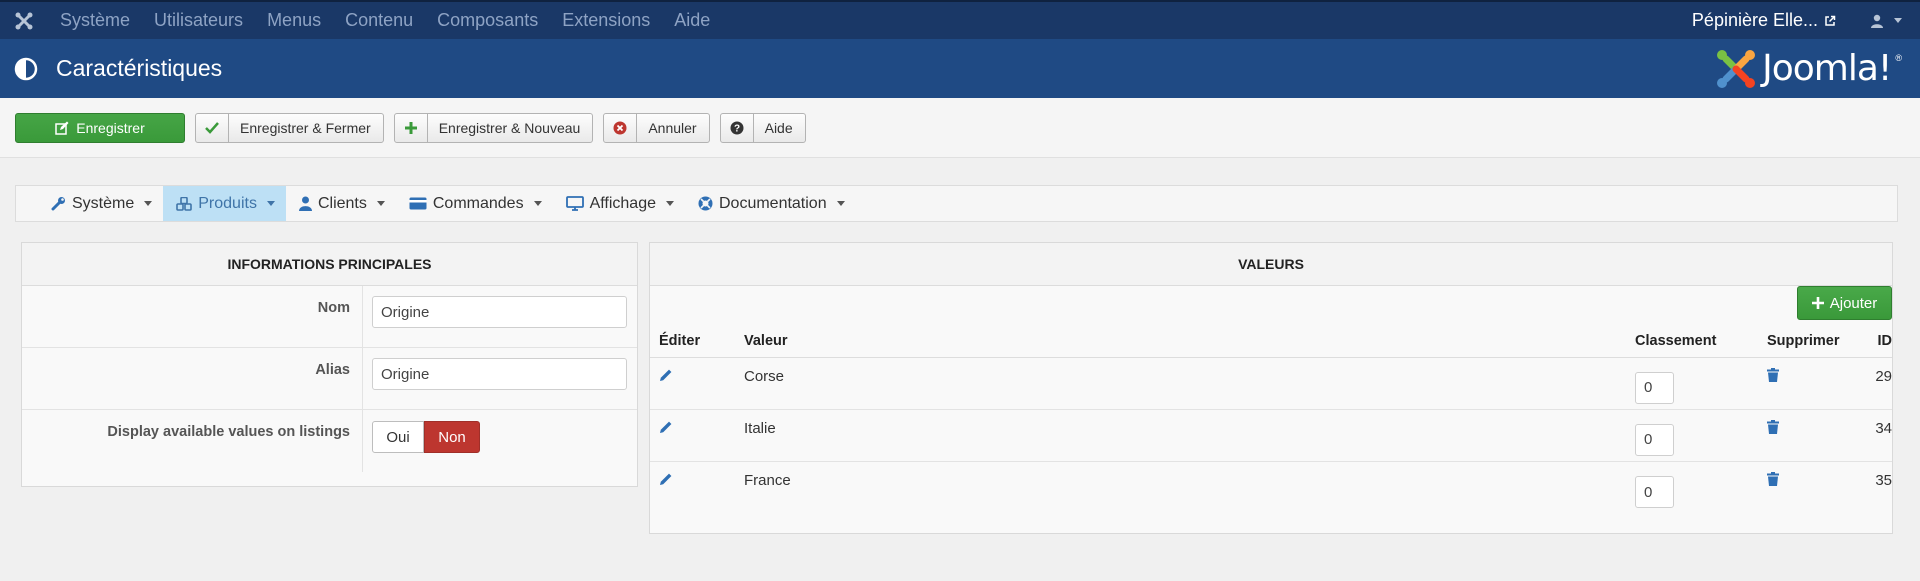 Image resolution: width=1920 pixels, height=581 pixels. I want to click on table-row: France 35, so click(1271, 488).